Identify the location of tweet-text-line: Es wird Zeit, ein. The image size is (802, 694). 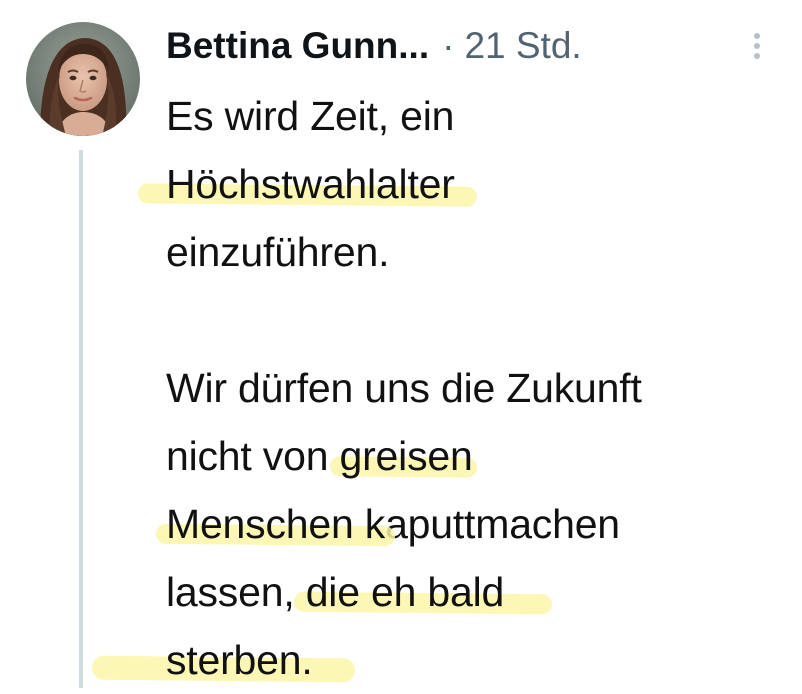
(476, 116).